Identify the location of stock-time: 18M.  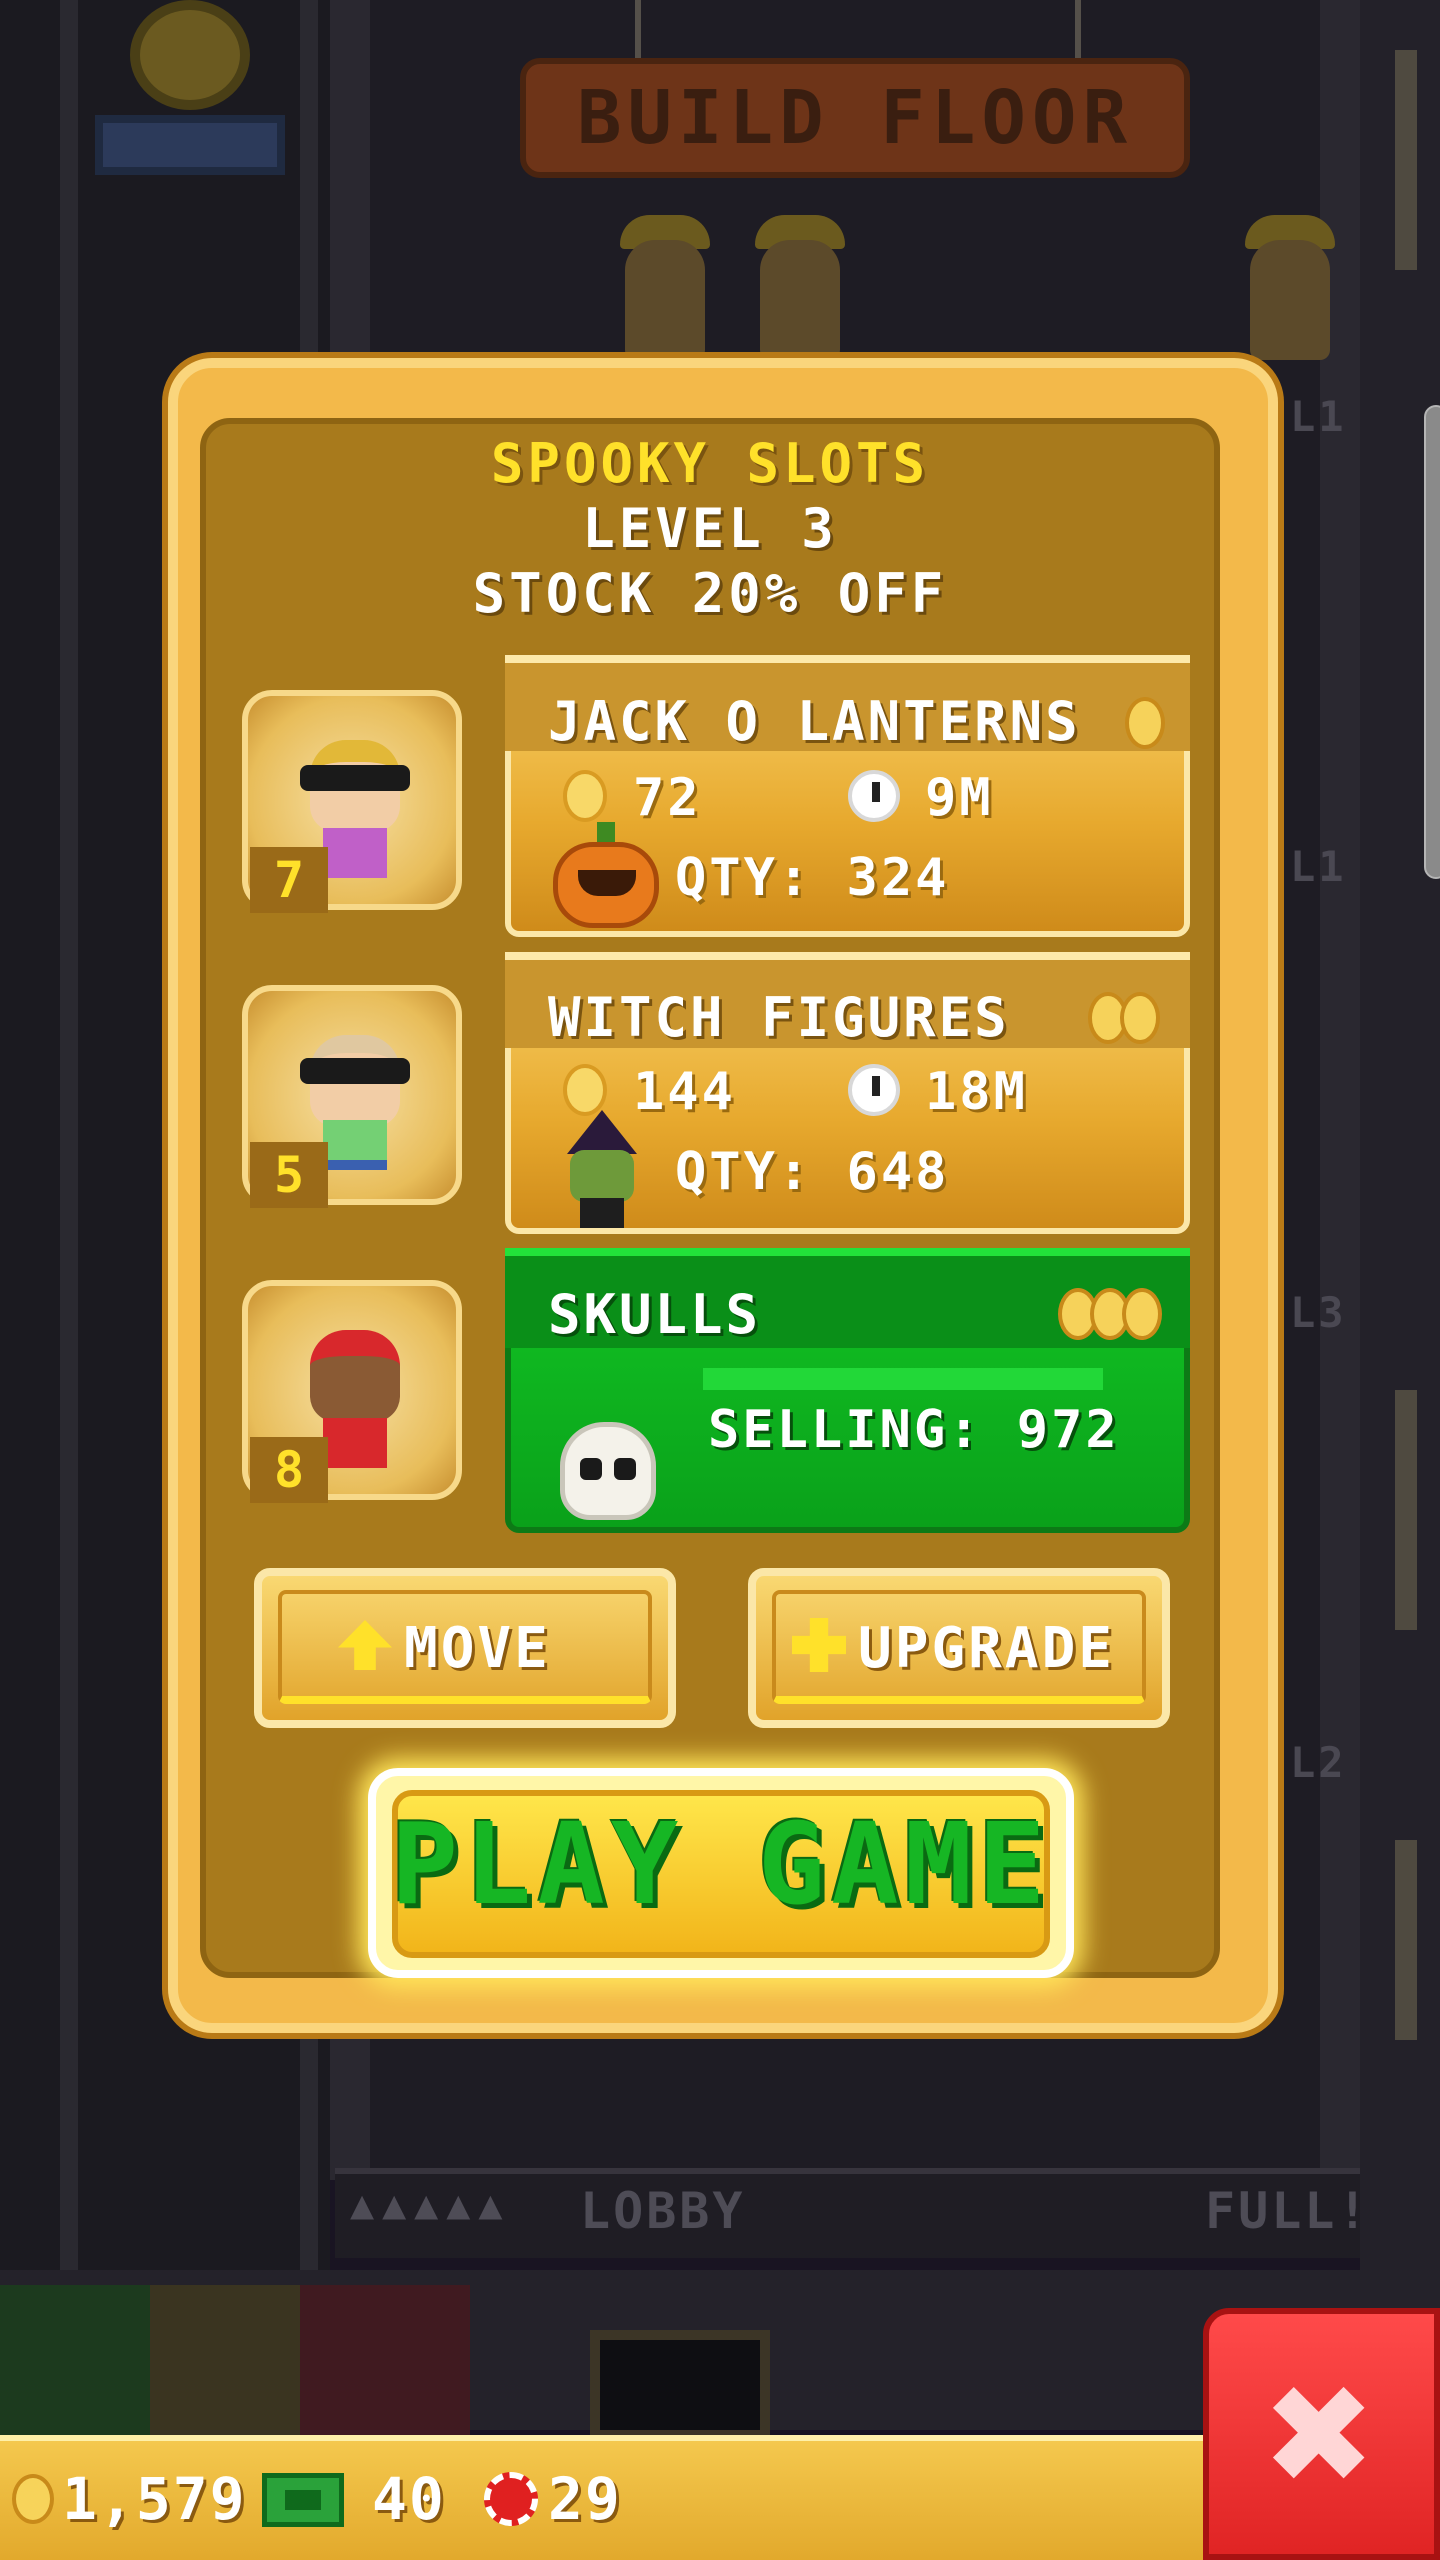
(976, 1092).